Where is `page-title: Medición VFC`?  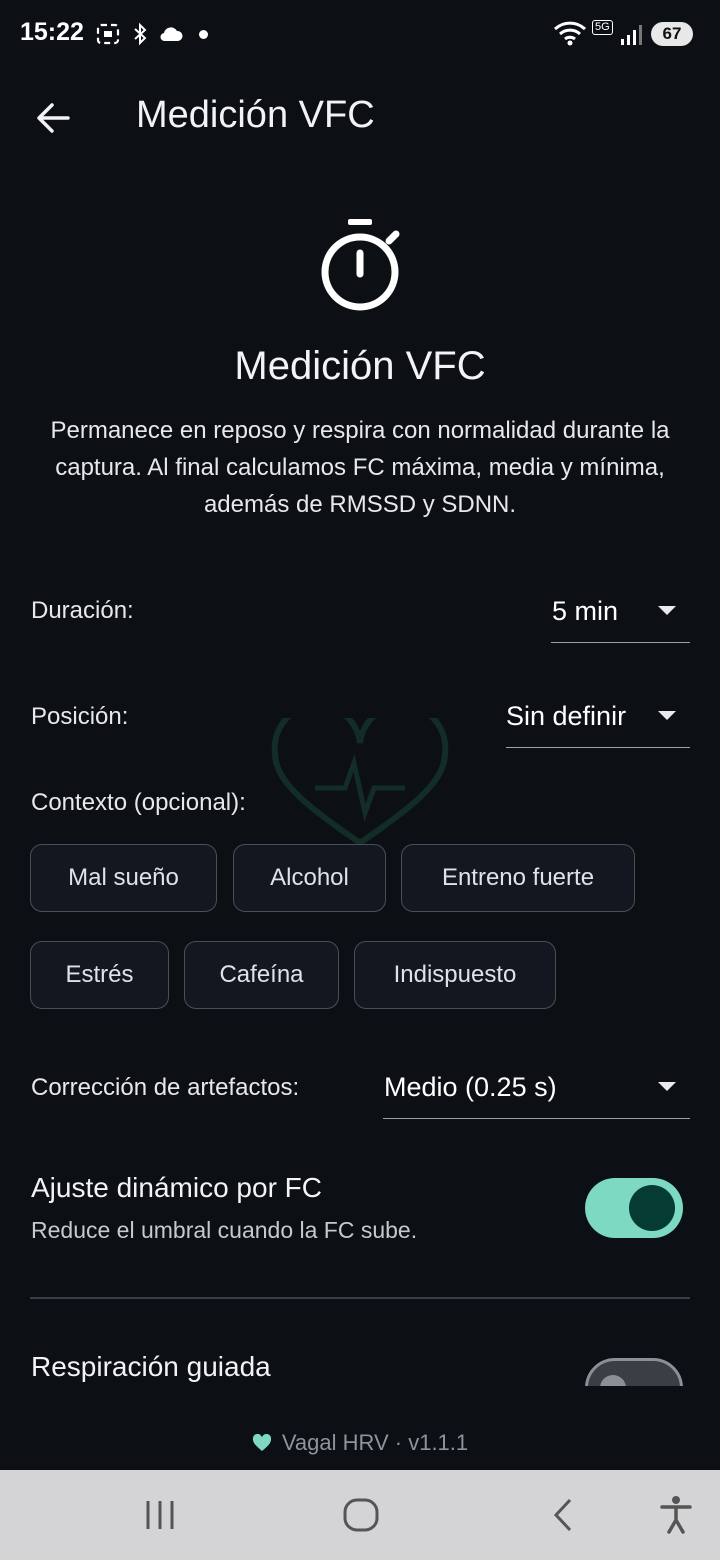
page-title: Medición VFC is located at coordinates (255, 115).